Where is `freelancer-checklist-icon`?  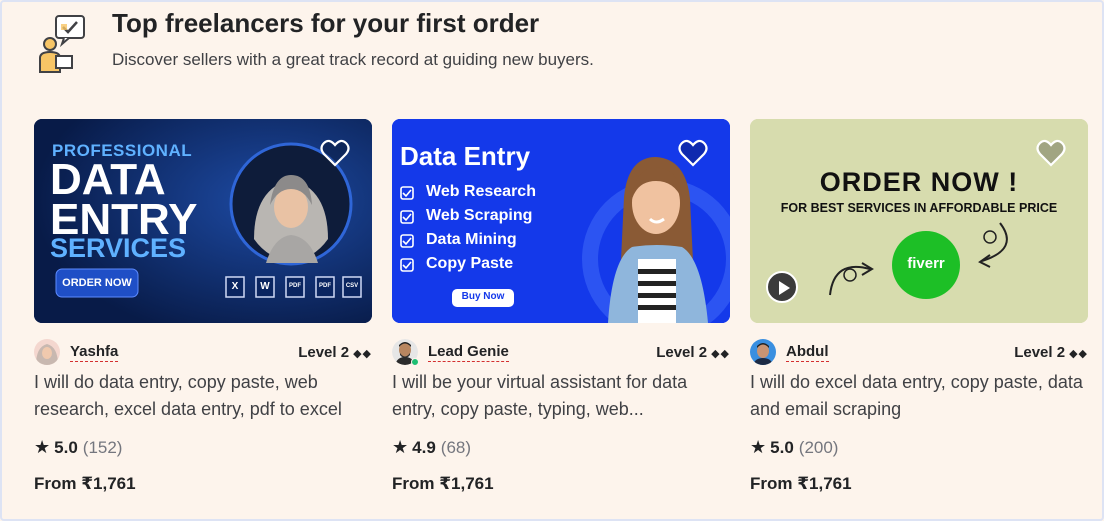 freelancer-checklist-icon is located at coordinates (63, 44).